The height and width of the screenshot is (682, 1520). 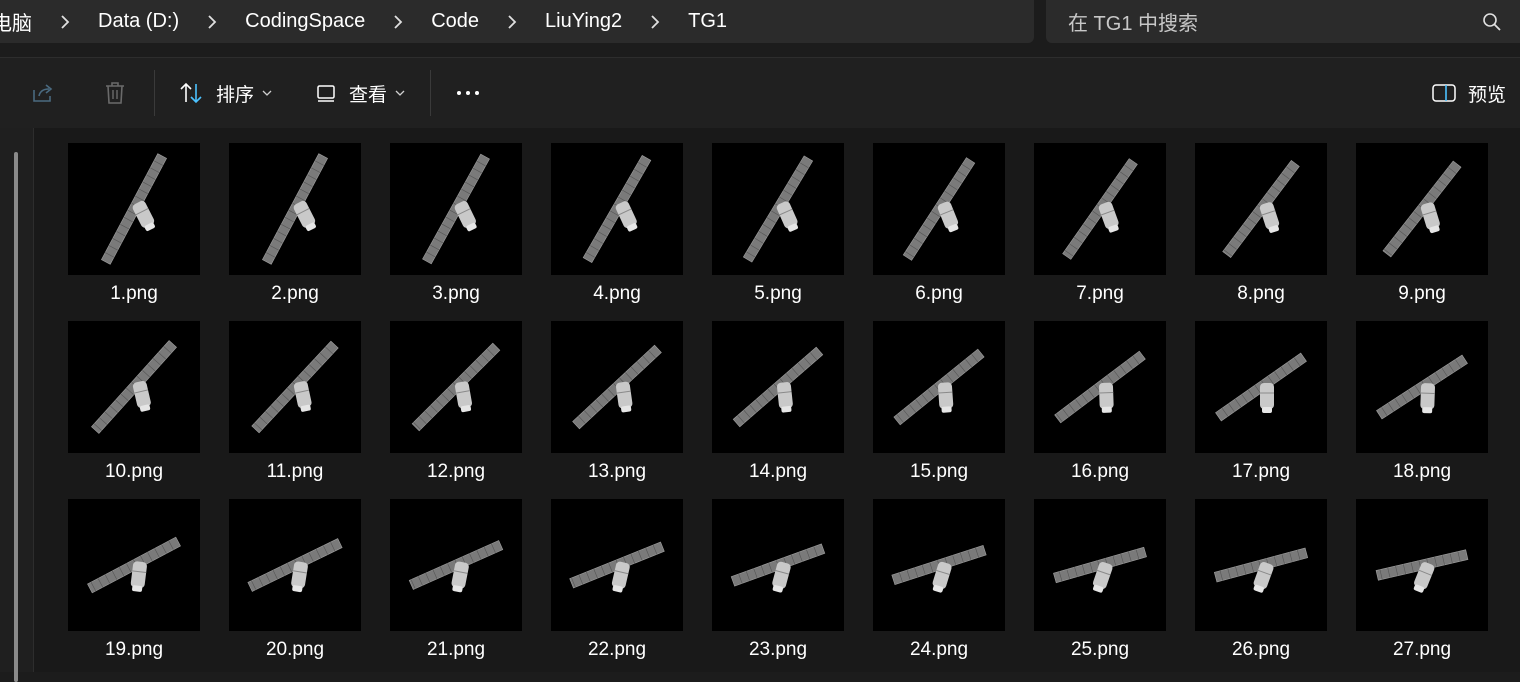 I want to click on file-item: 26.png, so click(x=1261, y=570).